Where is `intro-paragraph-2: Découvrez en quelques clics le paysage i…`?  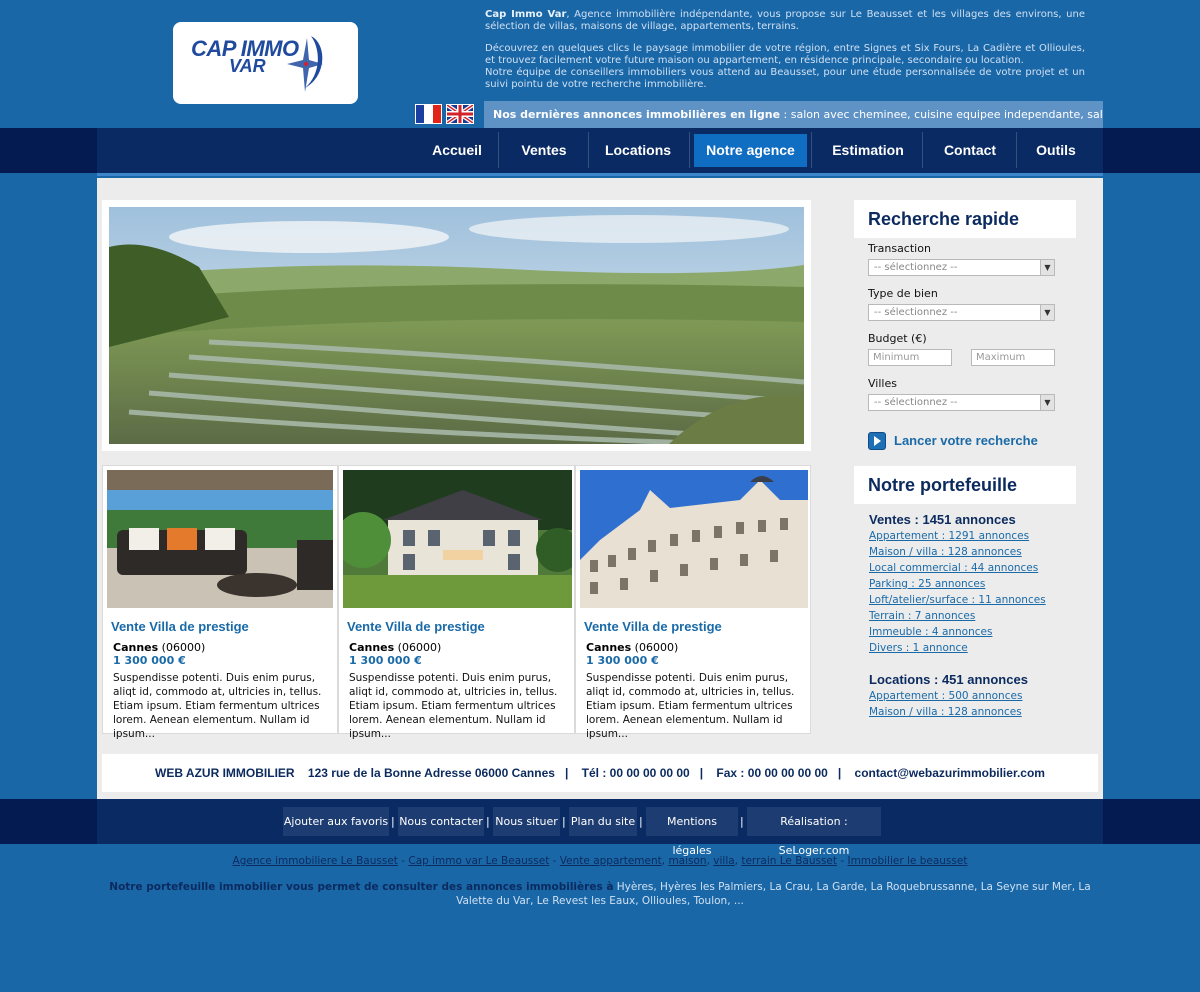 intro-paragraph-2: Découvrez en quelques clics le paysage i… is located at coordinates (785, 54).